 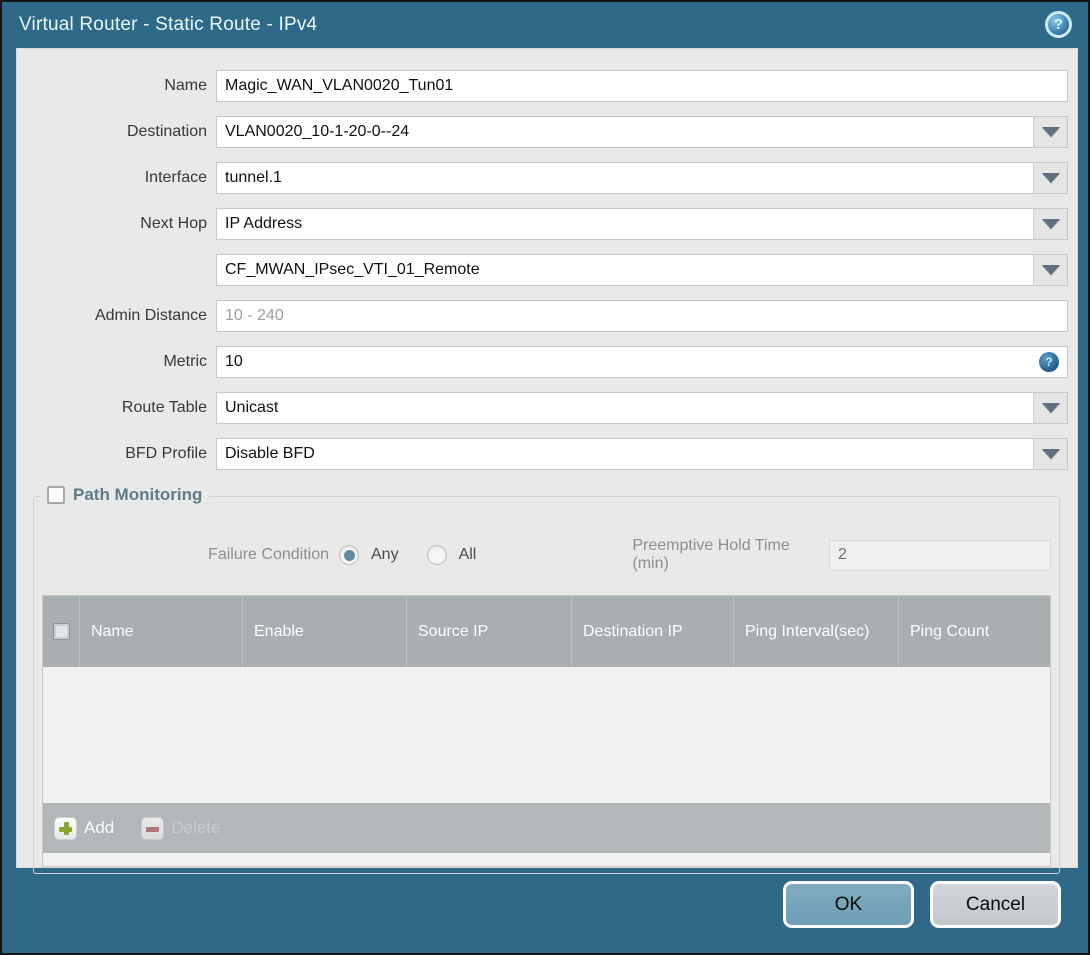 I want to click on metric-input, so click(x=642, y=362).